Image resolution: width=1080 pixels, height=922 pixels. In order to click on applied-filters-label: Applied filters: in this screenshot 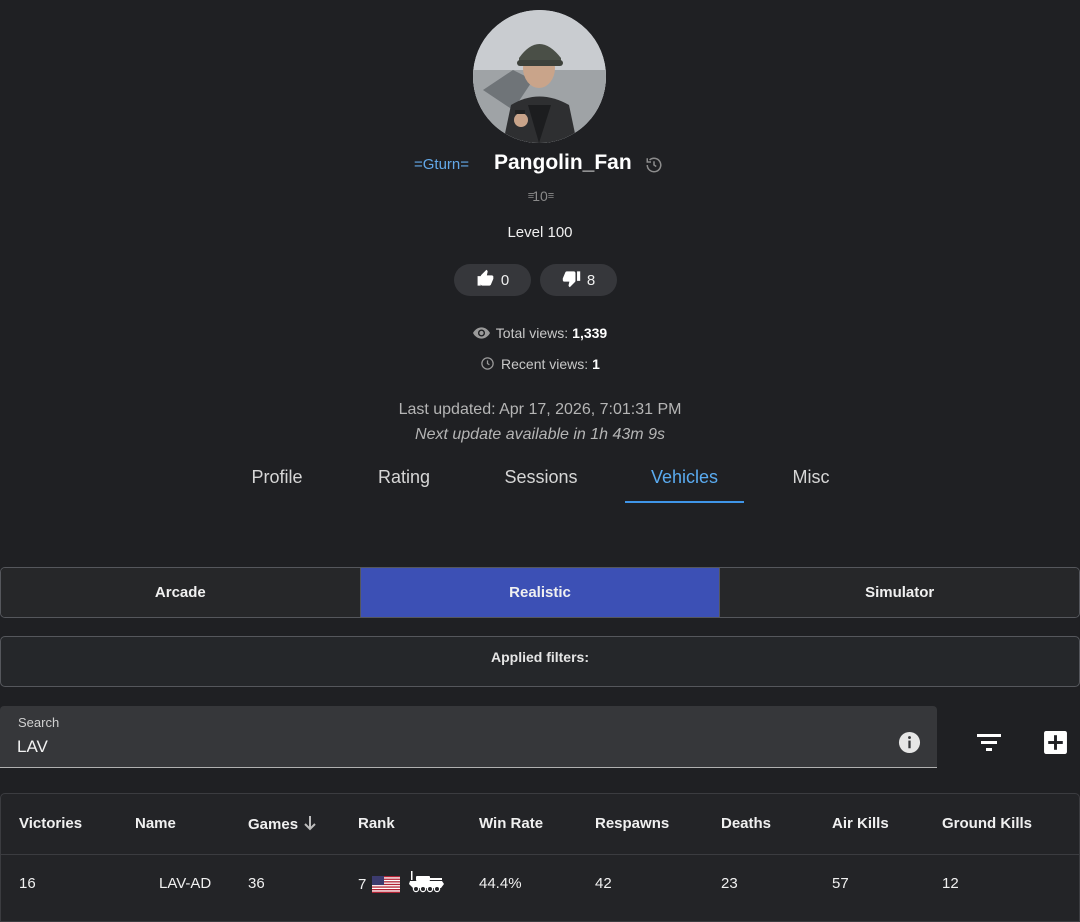, I will do `click(539, 657)`.